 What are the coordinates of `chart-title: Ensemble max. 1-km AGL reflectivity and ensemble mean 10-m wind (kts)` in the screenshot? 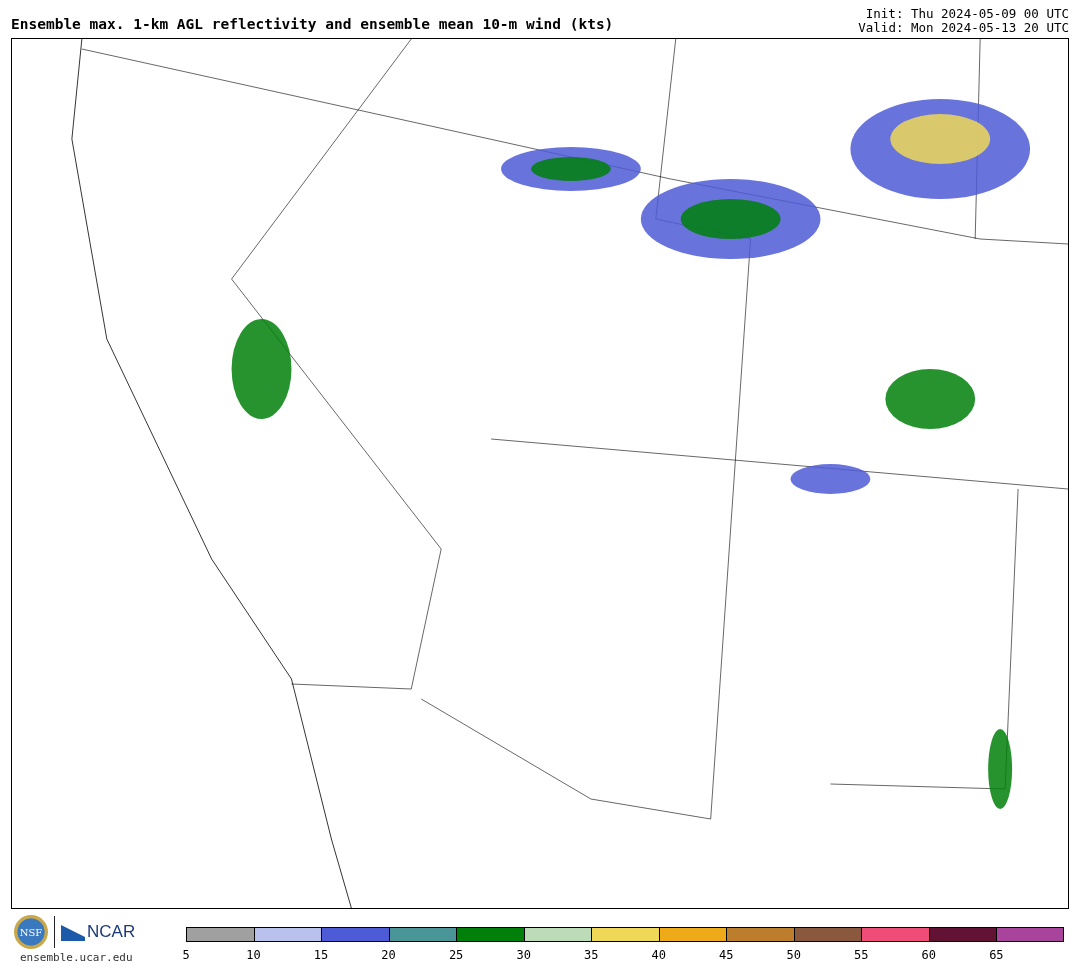 It's located at (312, 25).